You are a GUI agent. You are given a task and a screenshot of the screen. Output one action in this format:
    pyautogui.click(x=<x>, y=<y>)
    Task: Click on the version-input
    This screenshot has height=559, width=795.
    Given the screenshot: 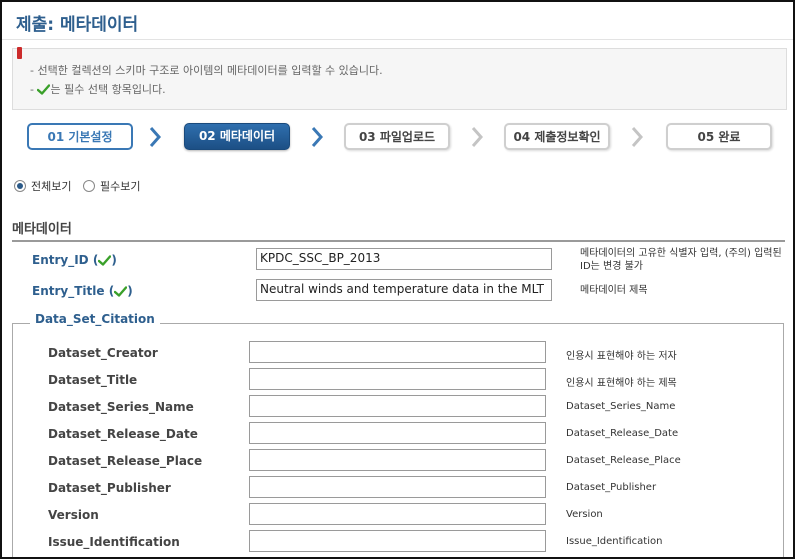 What is the action you would take?
    pyautogui.click(x=397, y=514)
    